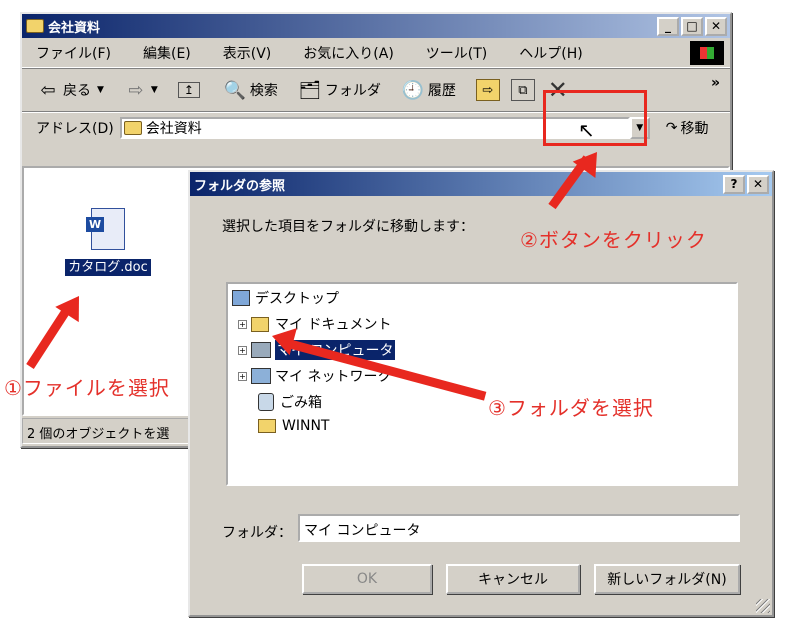 This screenshot has height=627, width=800. I want to click on word-document-icon: W, so click(105, 229).